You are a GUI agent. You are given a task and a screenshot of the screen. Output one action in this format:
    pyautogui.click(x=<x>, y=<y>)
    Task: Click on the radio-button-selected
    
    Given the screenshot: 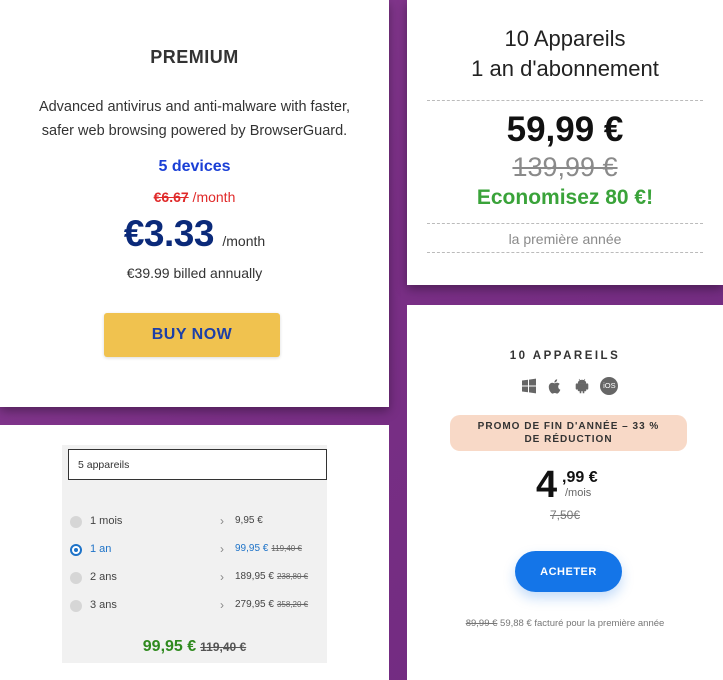 What is the action you would take?
    pyautogui.click(x=76, y=550)
    